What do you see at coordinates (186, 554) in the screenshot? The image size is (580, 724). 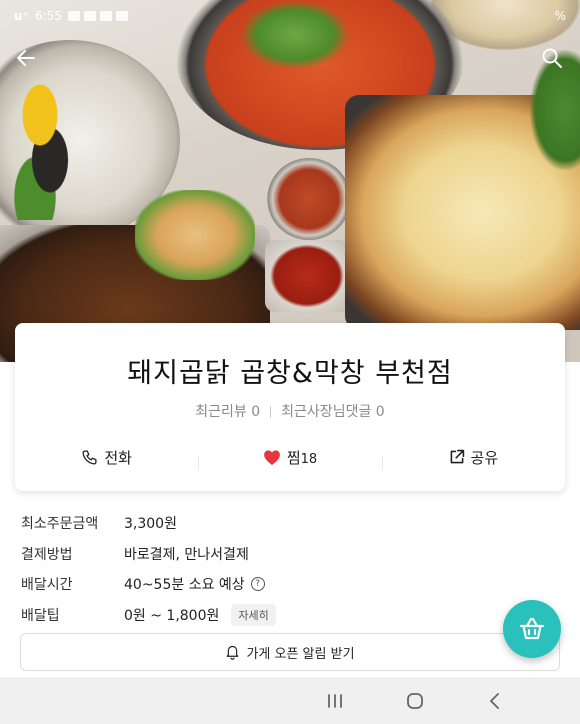 I see `info-value: 바로결제, 만나서결제` at bounding box center [186, 554].